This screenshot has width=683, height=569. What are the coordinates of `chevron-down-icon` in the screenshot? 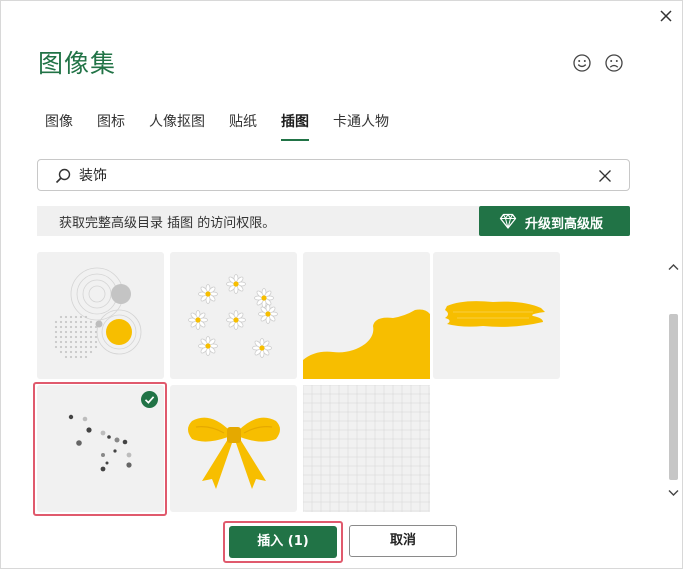 It's located at (673, 493).